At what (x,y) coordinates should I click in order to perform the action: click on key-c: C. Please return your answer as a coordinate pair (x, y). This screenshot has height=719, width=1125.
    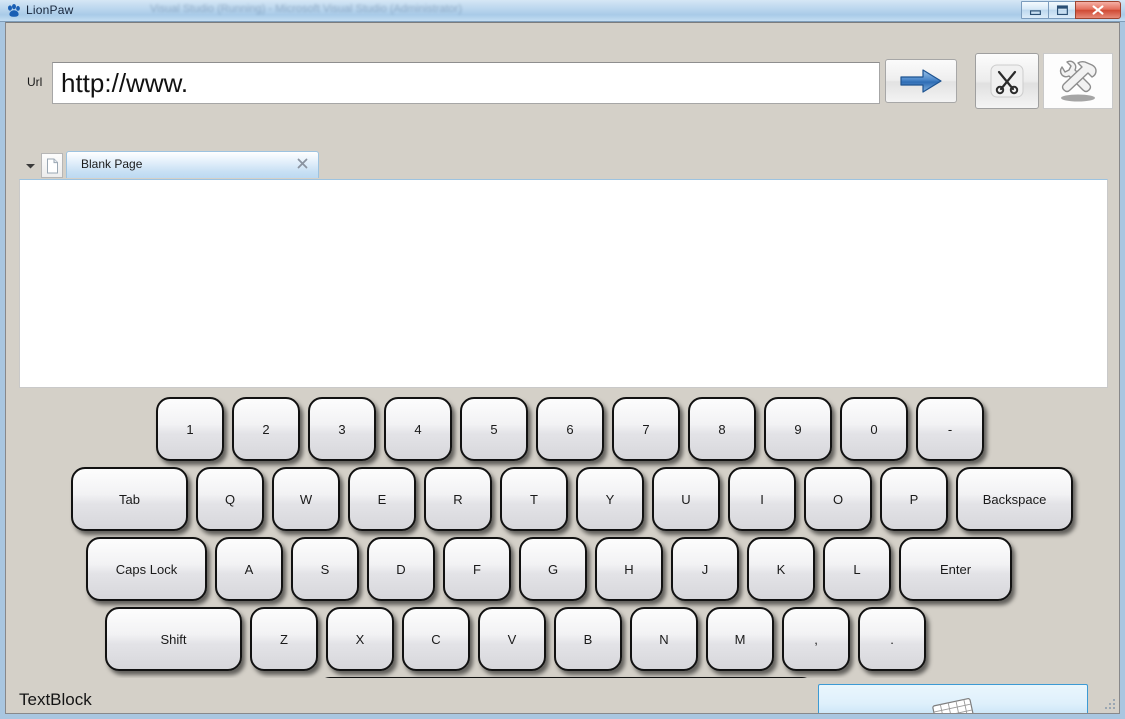
    Looking at the image, I should click on (436, 639).